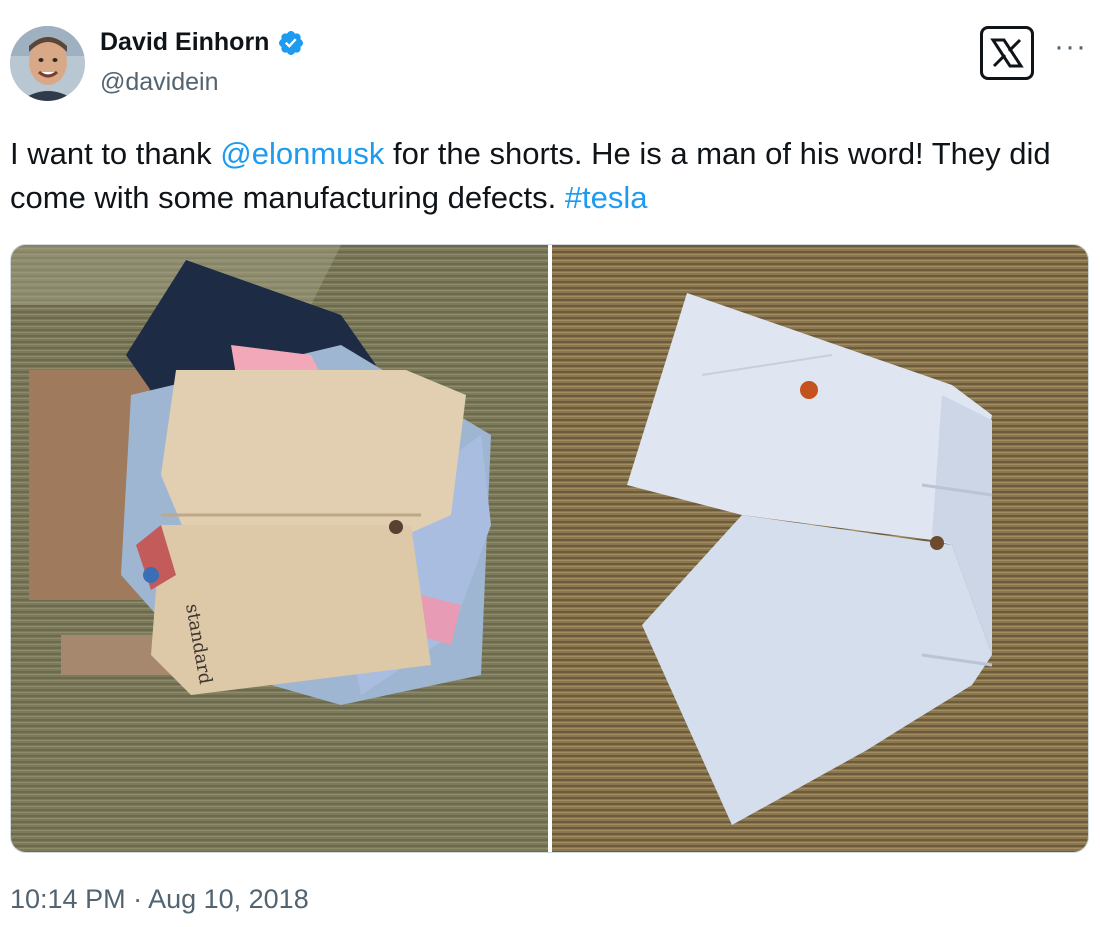 This screenshot has width=1100, height=927. I want to click on author-handle: @davidein, so click(159, 82).